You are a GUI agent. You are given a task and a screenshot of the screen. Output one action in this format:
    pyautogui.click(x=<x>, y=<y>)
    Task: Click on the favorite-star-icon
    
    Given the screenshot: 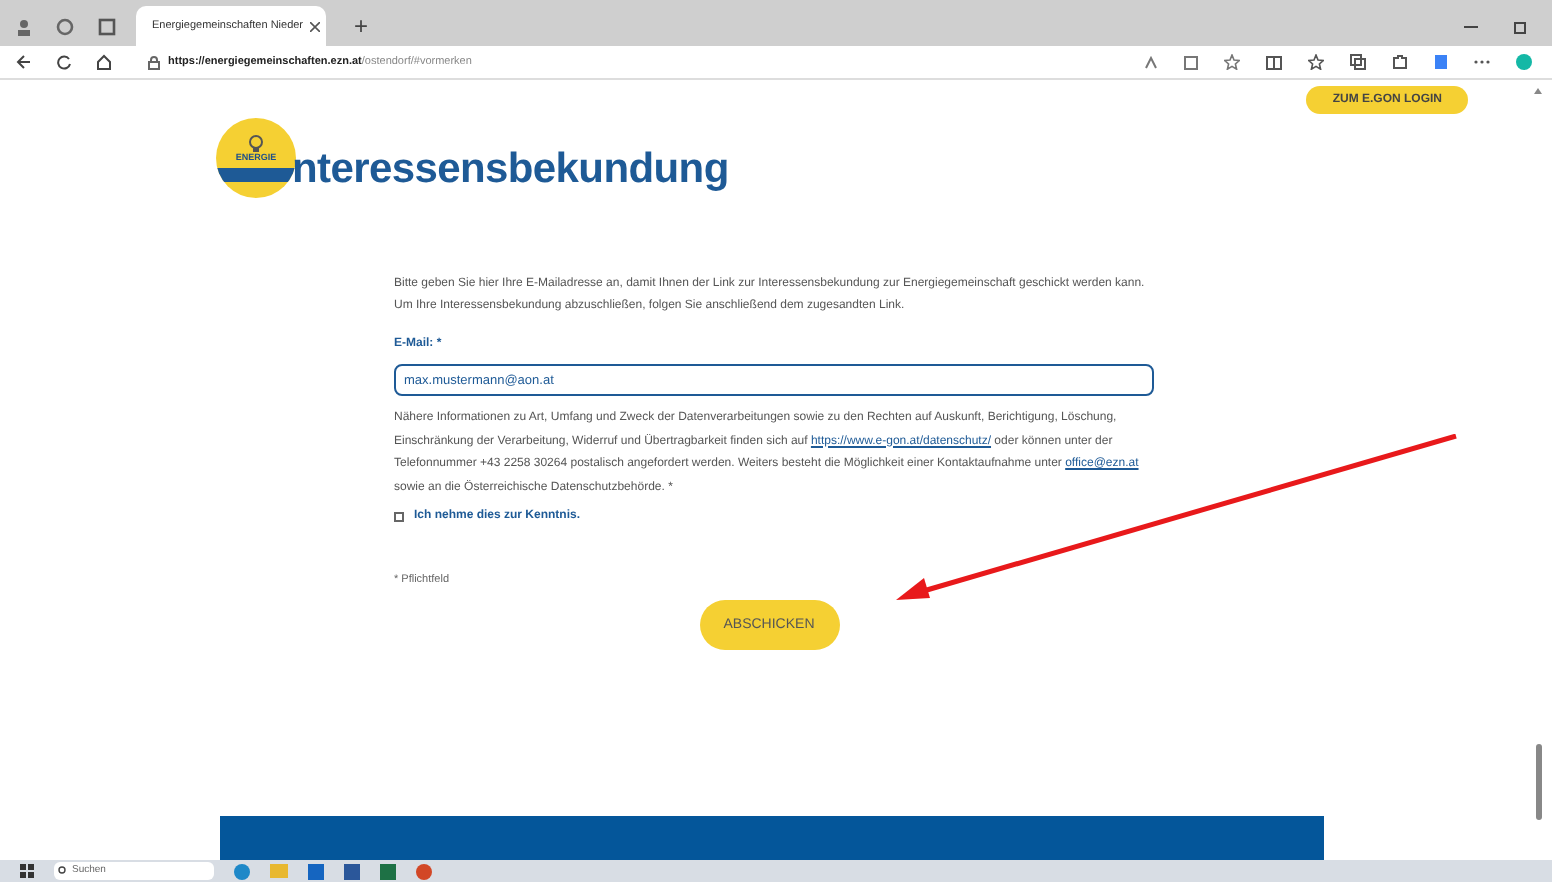 What is the action you would take?
    pyautogui.click(x=1232, y=62)
    